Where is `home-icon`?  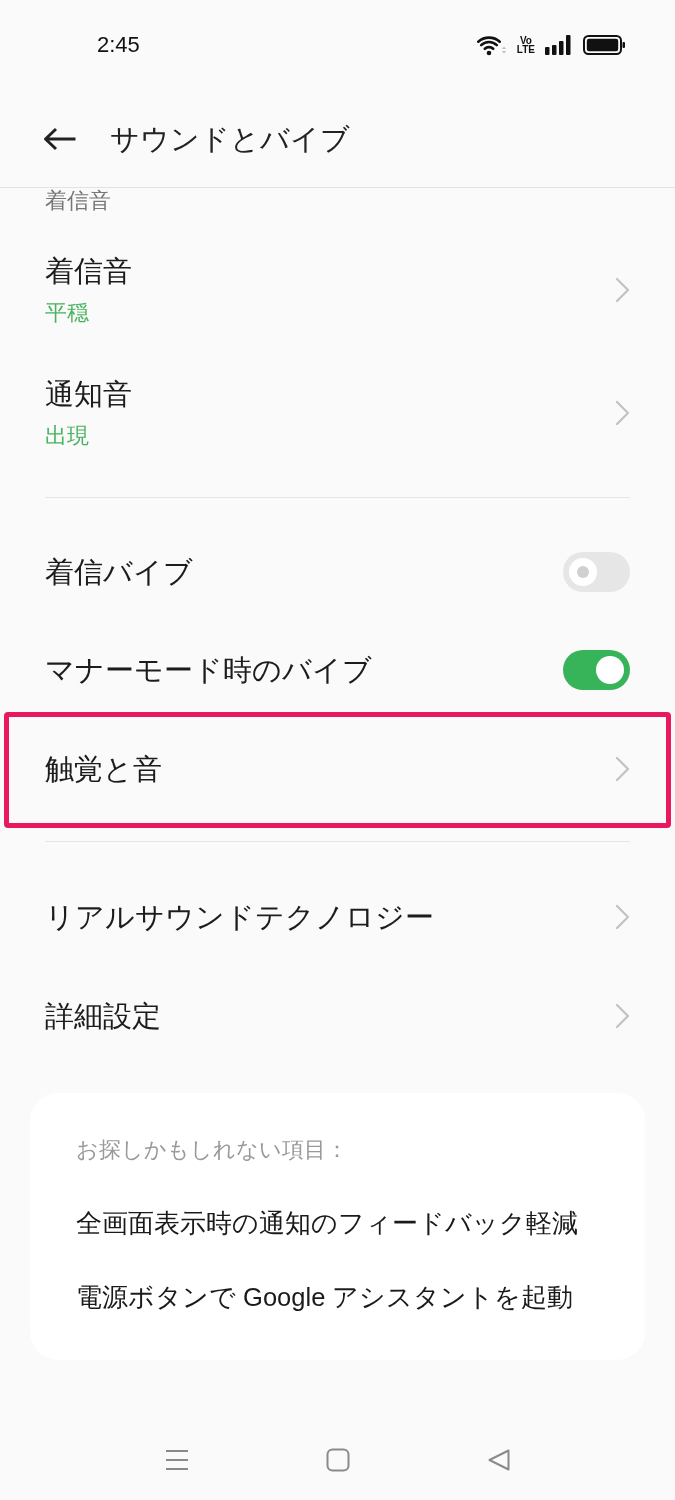
home-icon is located at coordinates (338, 1460).